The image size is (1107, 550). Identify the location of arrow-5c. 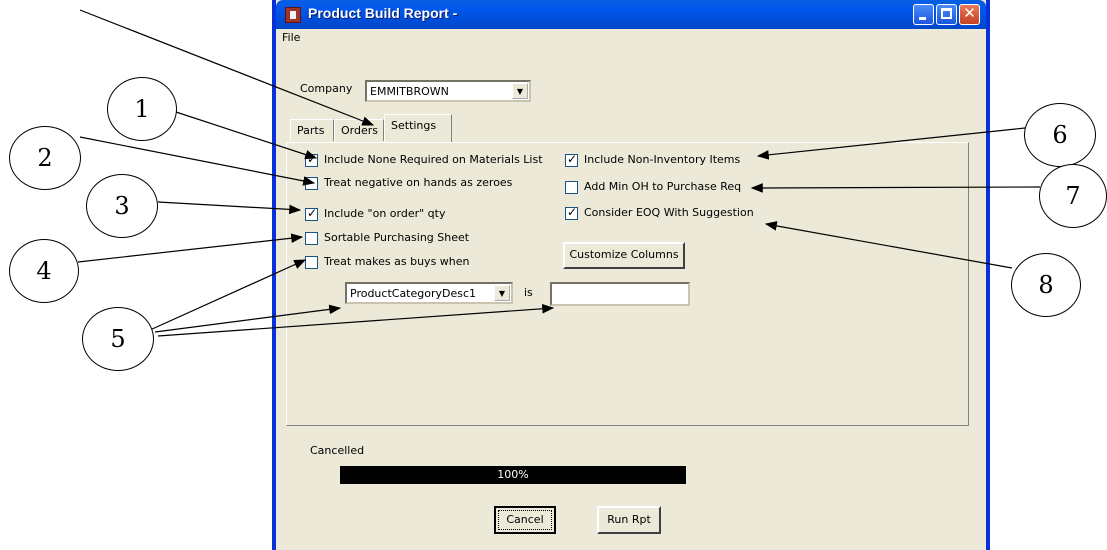
(356, 320).